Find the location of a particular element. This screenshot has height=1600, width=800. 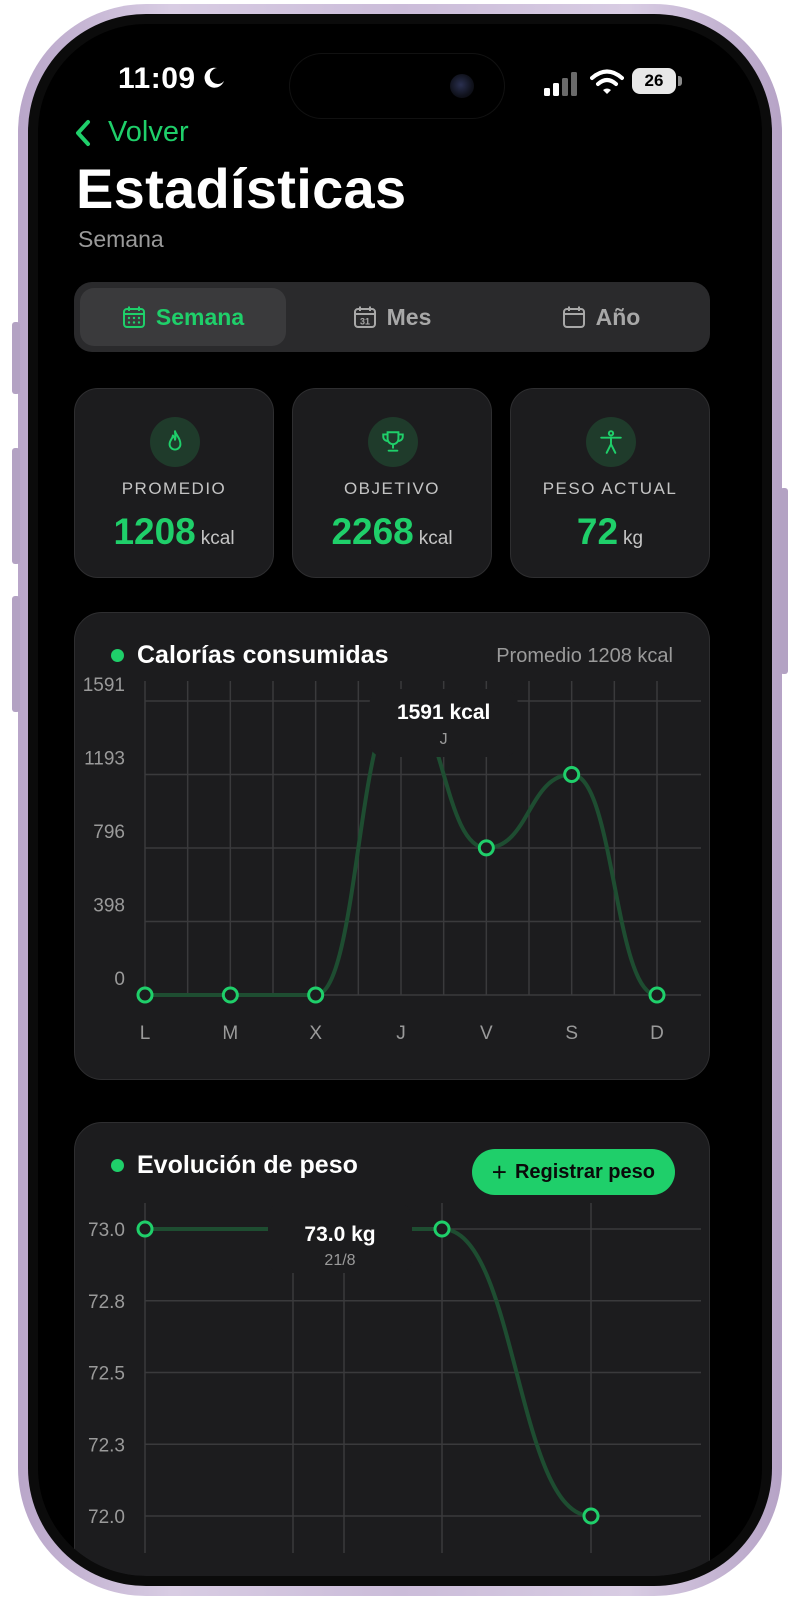

battery-level: 26 is located at coordinates (654, 81).